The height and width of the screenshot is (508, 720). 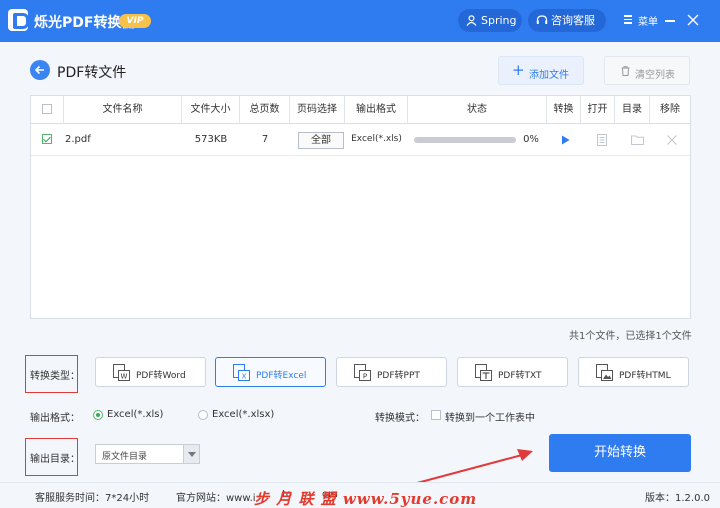 I want to click on annotation-arrow-icon, so click(x=474, y=466).